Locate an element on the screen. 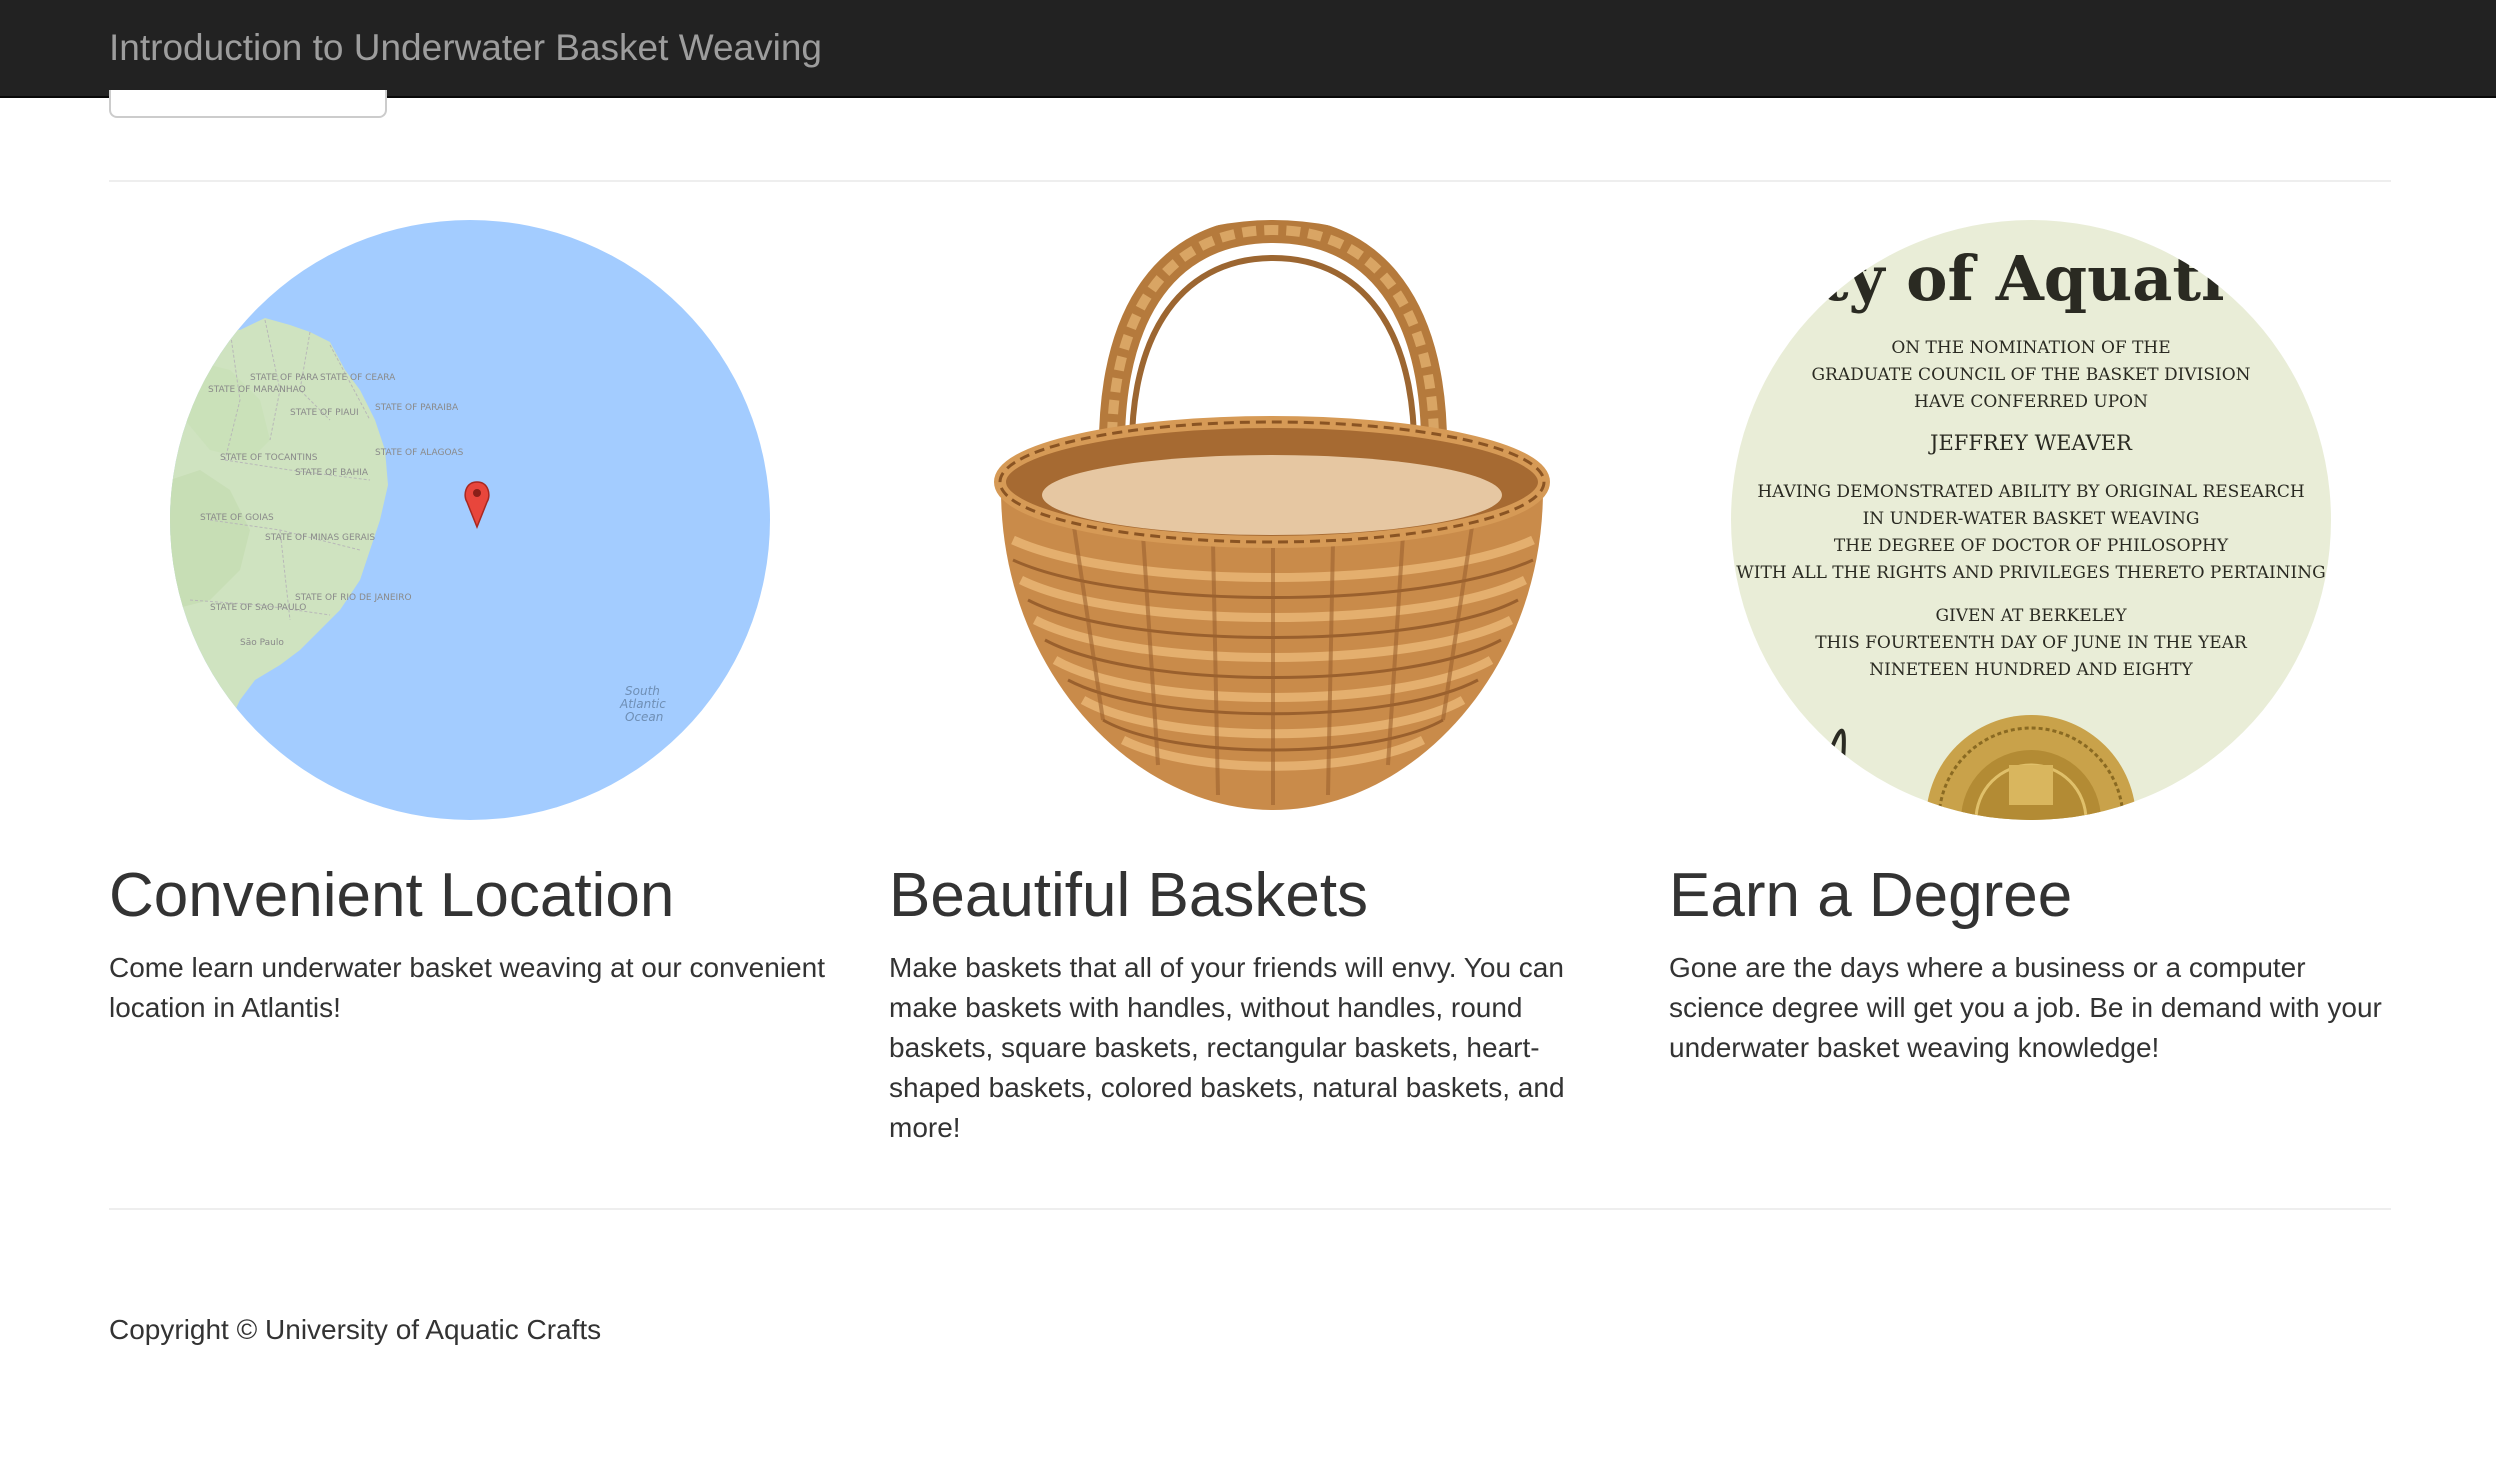  footer-divider is located at coordinates (1250, 1209).